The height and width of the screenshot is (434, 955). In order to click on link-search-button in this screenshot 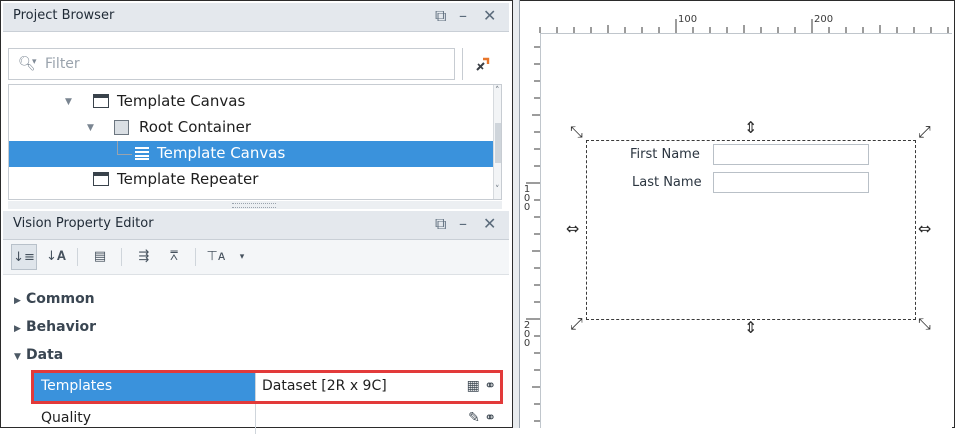, I will do `click(482, 64)`.